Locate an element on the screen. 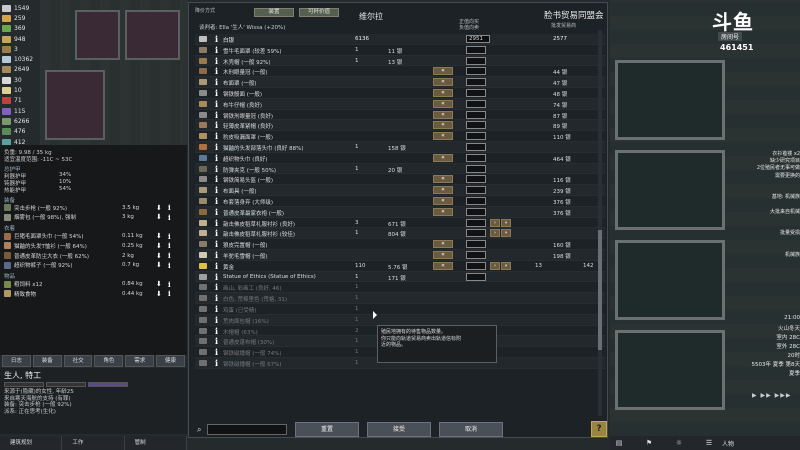 Image resolution: width=800 pixels, height=450 pixels. trade-row: i 防弹夹克 (一般 50%) 1 20 银 is located at coordinates (400, 169).